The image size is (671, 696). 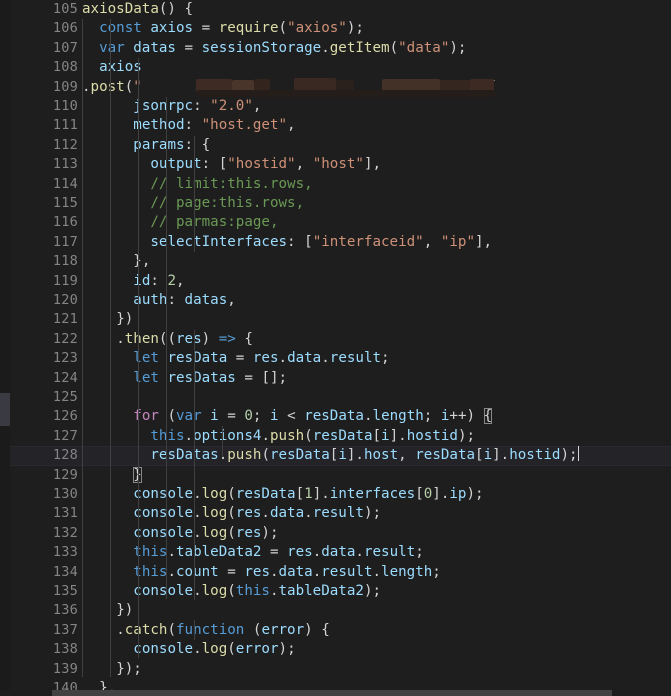 What do you see at coordinates (65, 552) in the screenshot?
I see `line-number: 133` at bounding box center [65, 552].